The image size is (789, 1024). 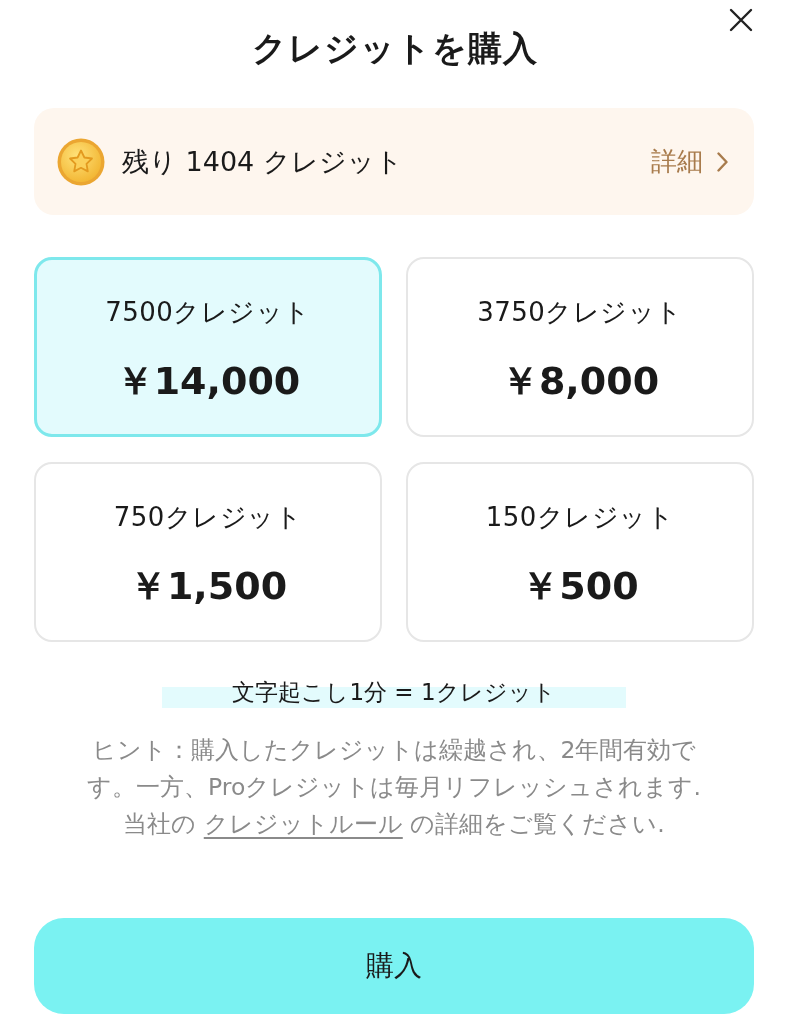 What do you see at coordinates (580, 347) in the screenshot?
I see `credit-package-card: 3750クレジット ￥8,000` at bounding box center [580, 347].